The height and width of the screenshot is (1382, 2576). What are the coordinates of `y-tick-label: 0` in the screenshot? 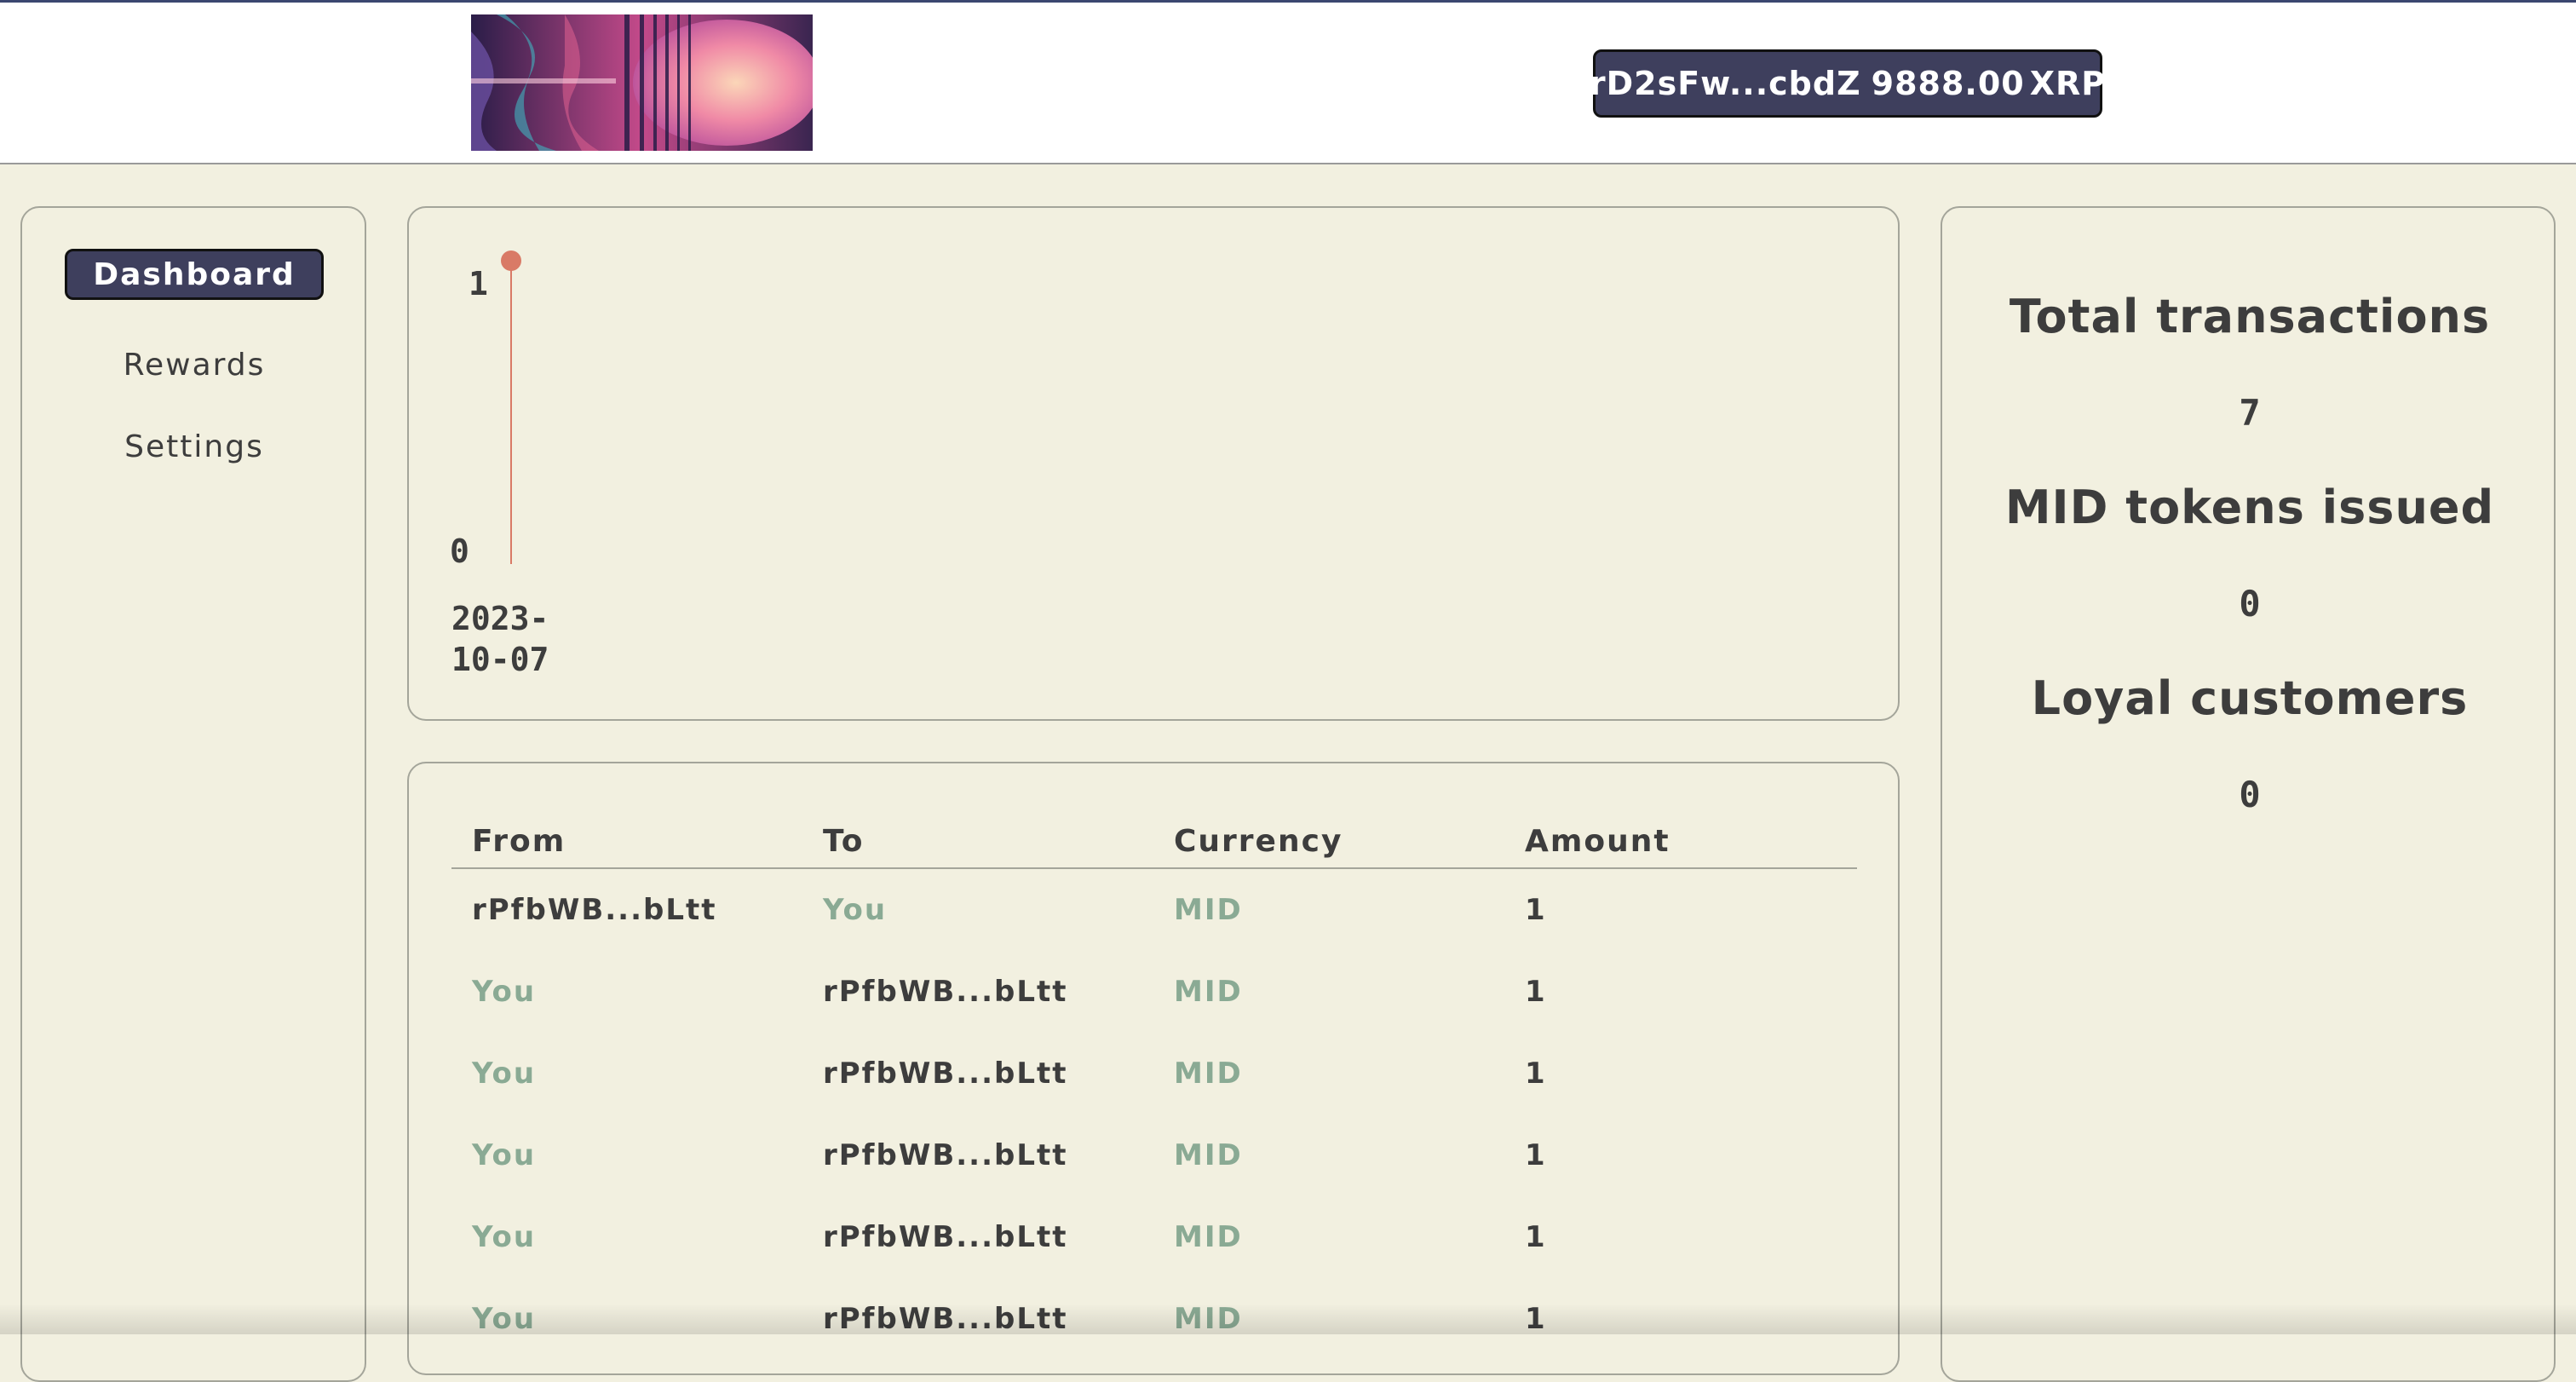 It's located at (459, 551).